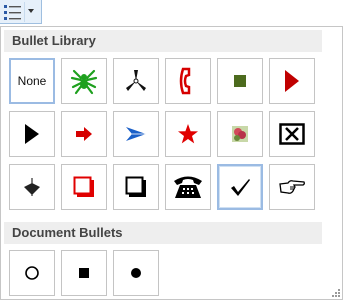  I want to click on boxed-x-icon, so click(292, 134).